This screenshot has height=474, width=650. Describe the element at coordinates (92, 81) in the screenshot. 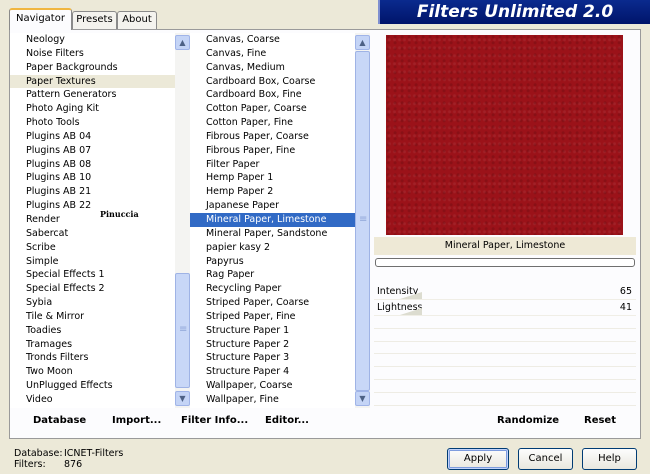

I see `list-item: Paper Textures` at that location.